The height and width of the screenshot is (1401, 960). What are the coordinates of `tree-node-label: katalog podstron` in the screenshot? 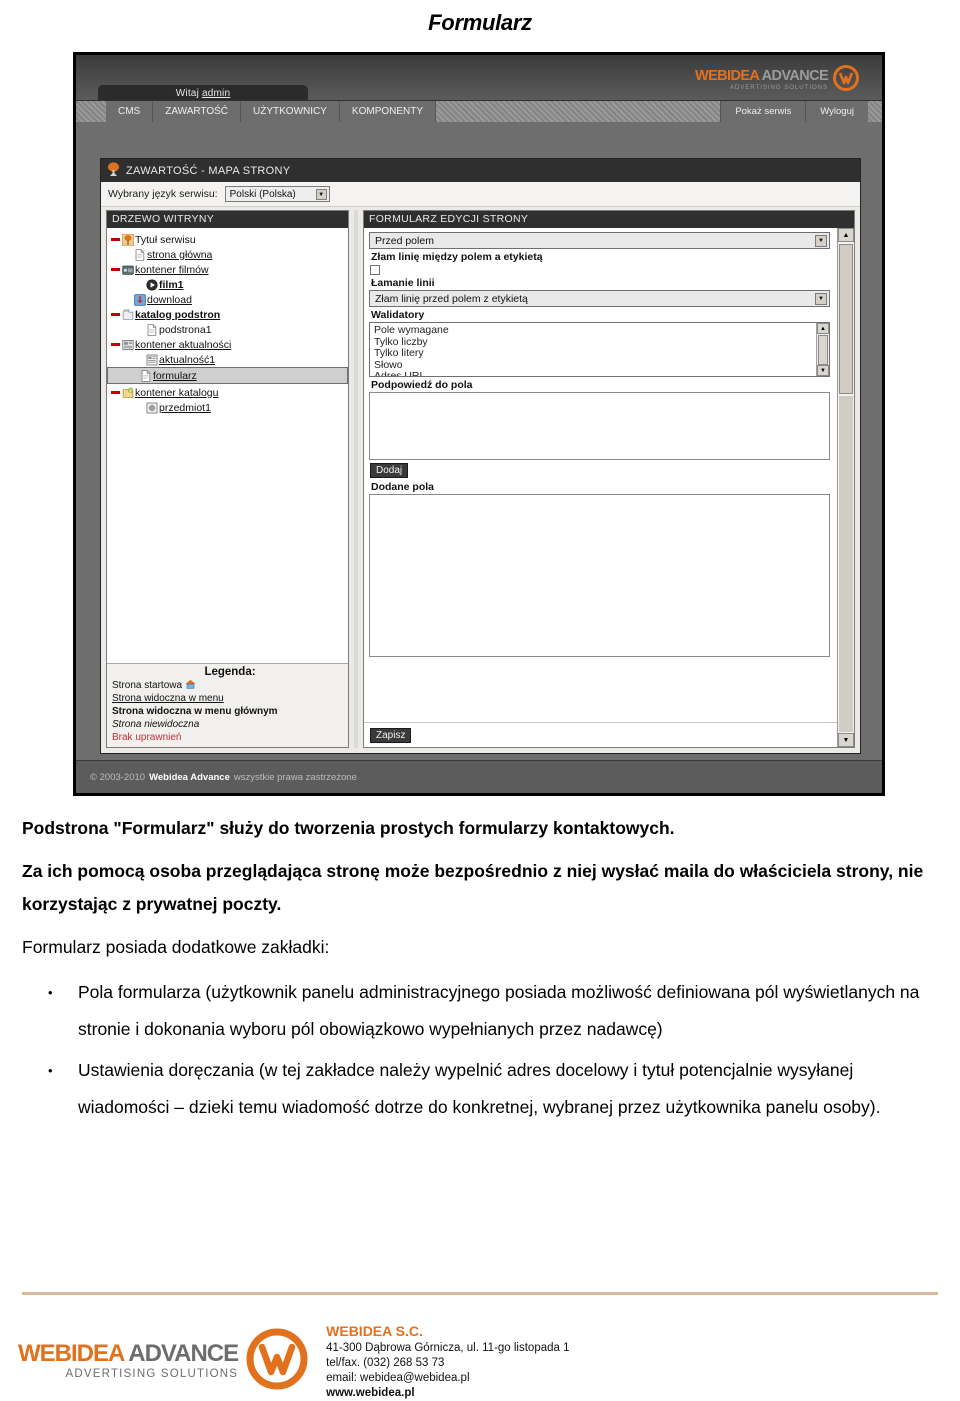 It's located at (178, 314).